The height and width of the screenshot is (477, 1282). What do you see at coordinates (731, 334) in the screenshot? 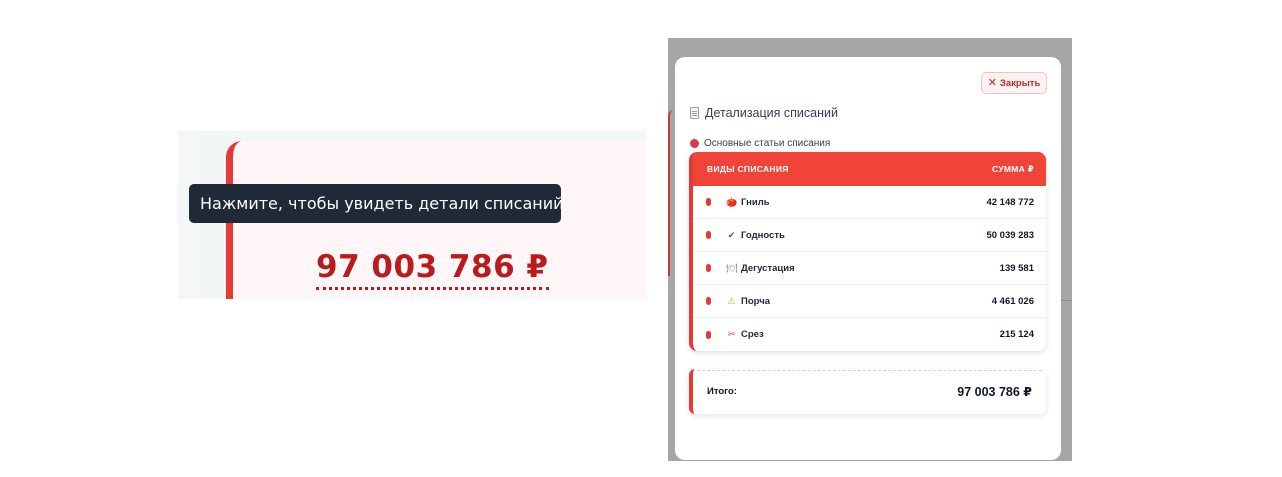
I see `scissors-icon: ✂` at bounding box center [731, 334].